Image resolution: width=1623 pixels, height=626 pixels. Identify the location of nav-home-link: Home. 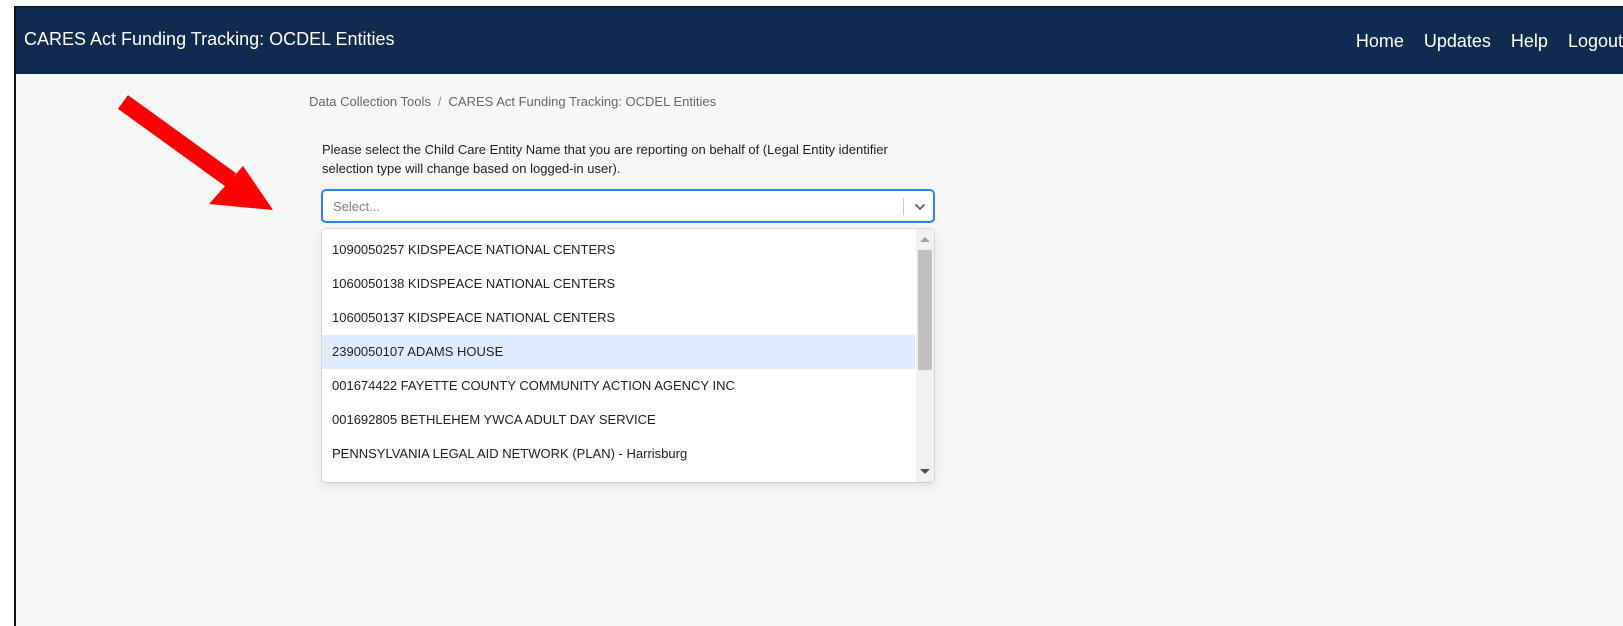
(1380, 41).